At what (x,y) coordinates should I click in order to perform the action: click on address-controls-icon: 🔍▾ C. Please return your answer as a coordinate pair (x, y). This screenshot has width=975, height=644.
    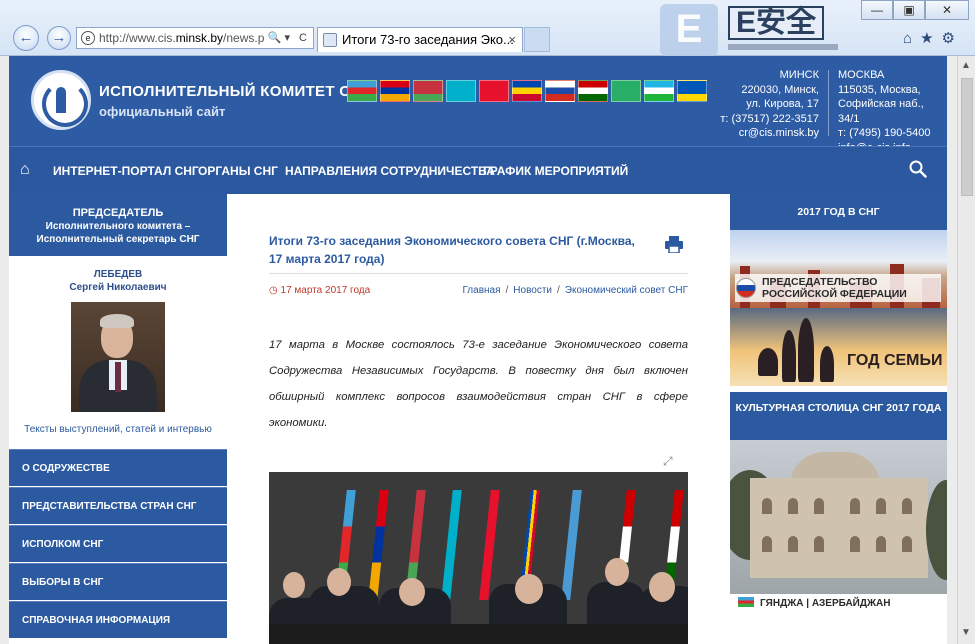
    Looking at the image, I should click on (289, 38).